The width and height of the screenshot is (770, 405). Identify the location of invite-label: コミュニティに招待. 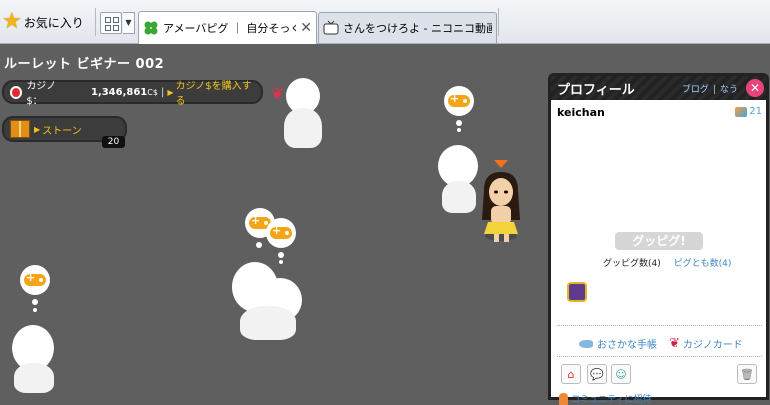
(611, 400).